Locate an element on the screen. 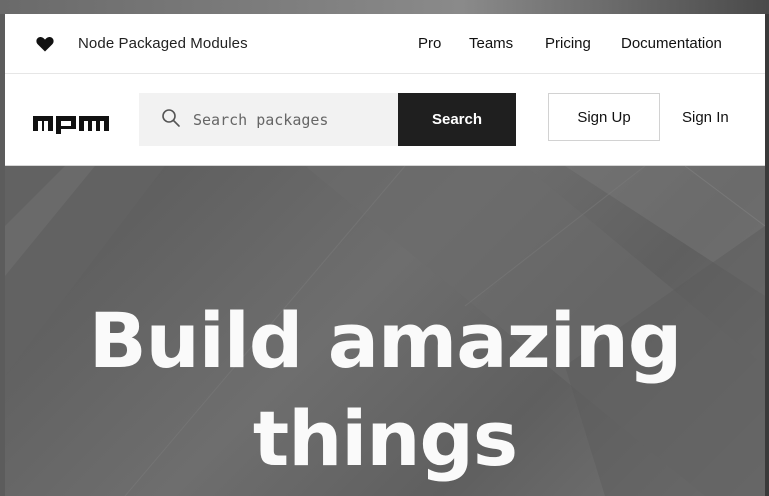 This screenshot has width=769, height=496. nav-link-documentation: Documentation is located at coordinates (671, 43).